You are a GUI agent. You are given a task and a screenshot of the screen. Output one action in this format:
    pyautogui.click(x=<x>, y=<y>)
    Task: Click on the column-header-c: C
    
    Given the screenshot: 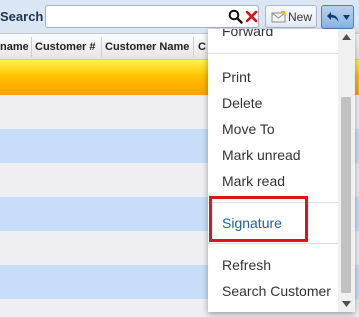 What is the action you would take?
    pyautogui.click(x=203, y=47)
    